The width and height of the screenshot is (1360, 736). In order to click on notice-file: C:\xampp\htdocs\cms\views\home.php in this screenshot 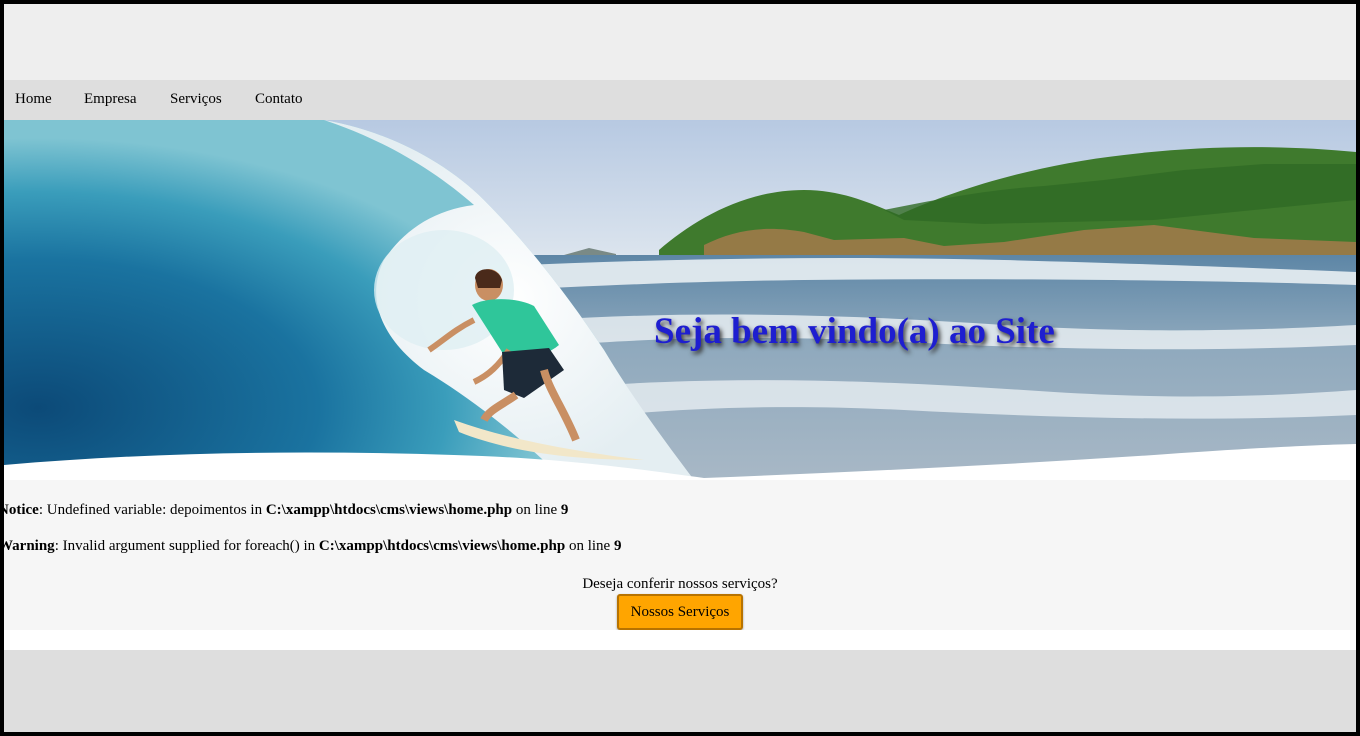, I will do `click(389, 510)`.